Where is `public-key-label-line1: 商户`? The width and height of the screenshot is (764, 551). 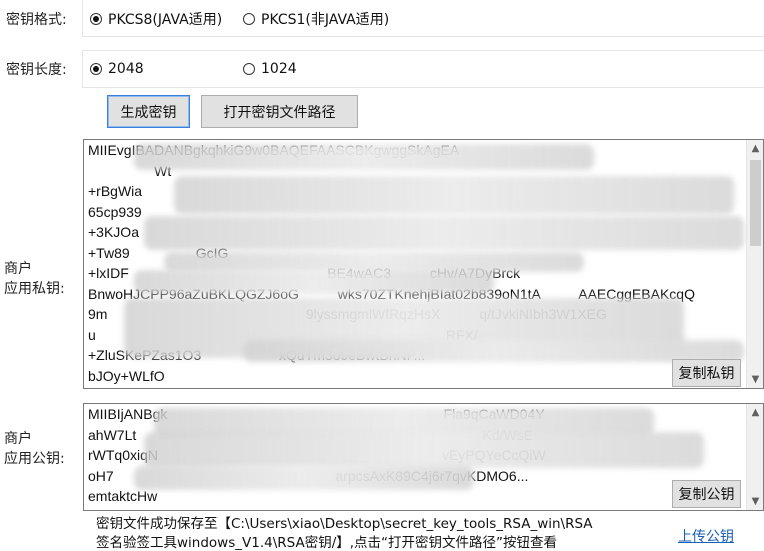
public-key-label-line1: 商户 is located at coordinates (18, 439).